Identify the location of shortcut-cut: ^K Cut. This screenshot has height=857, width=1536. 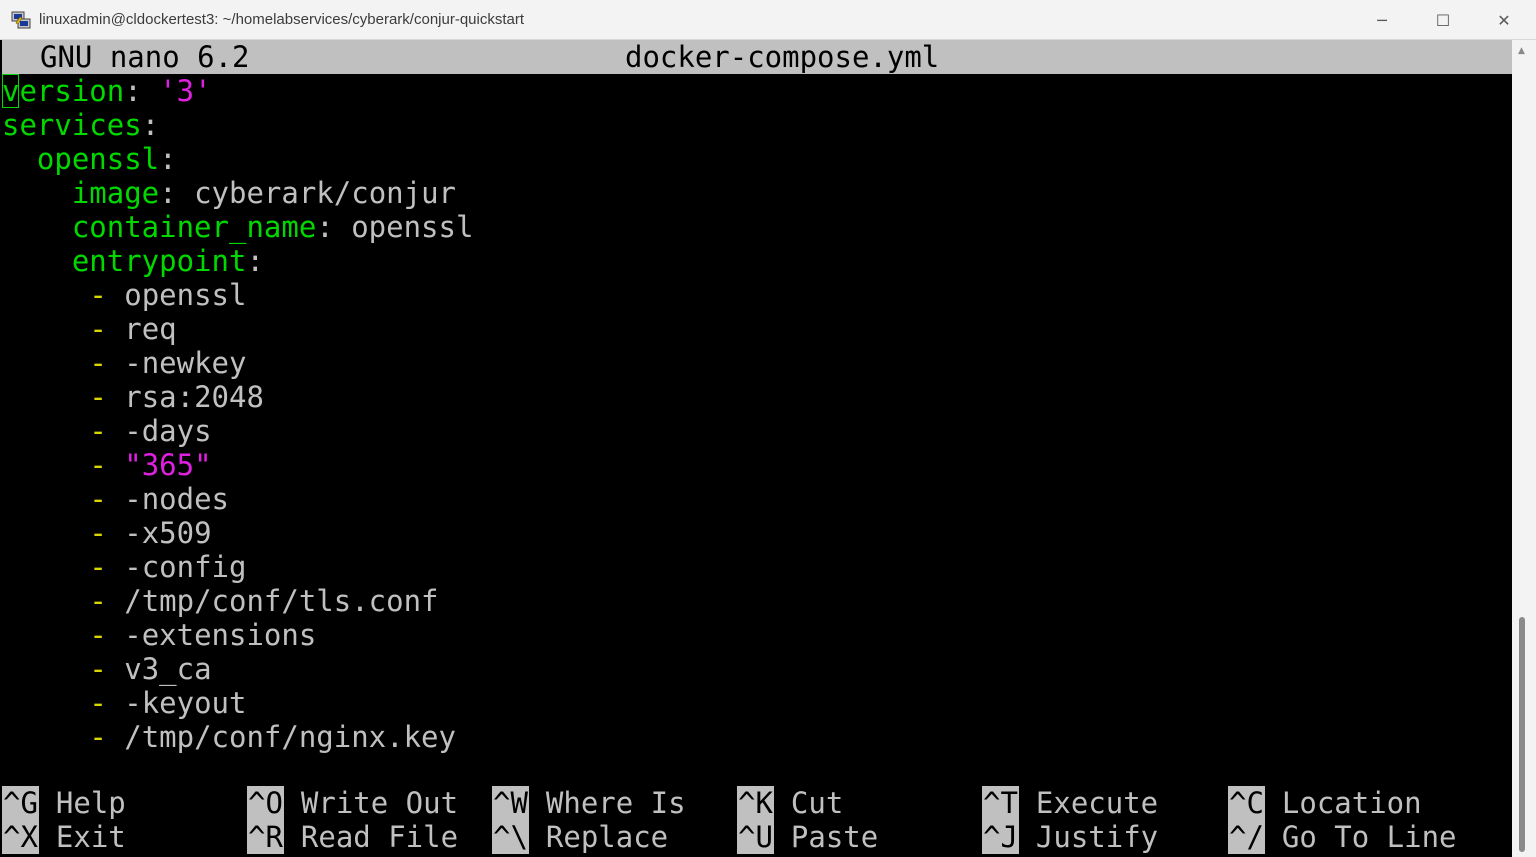
(790, 803).